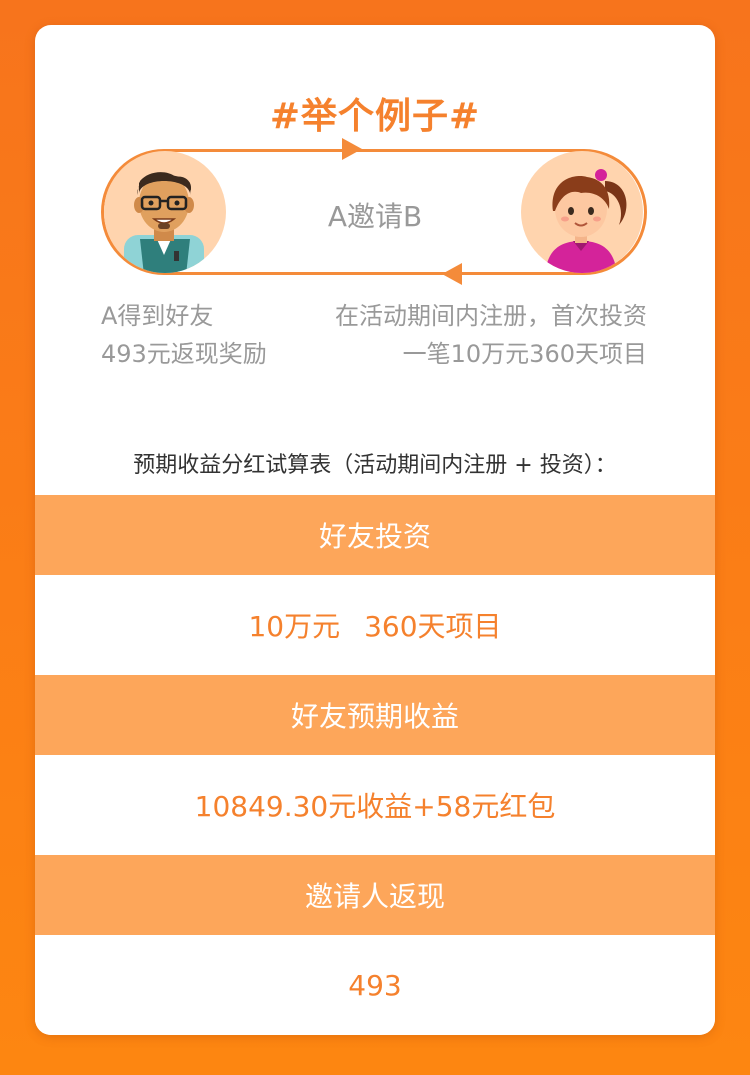 This screenshot has height=1075, width=750. Describe the element at coordinates (375, 216) in the screenshot. I see `invite-label: A邀请B` at that location.